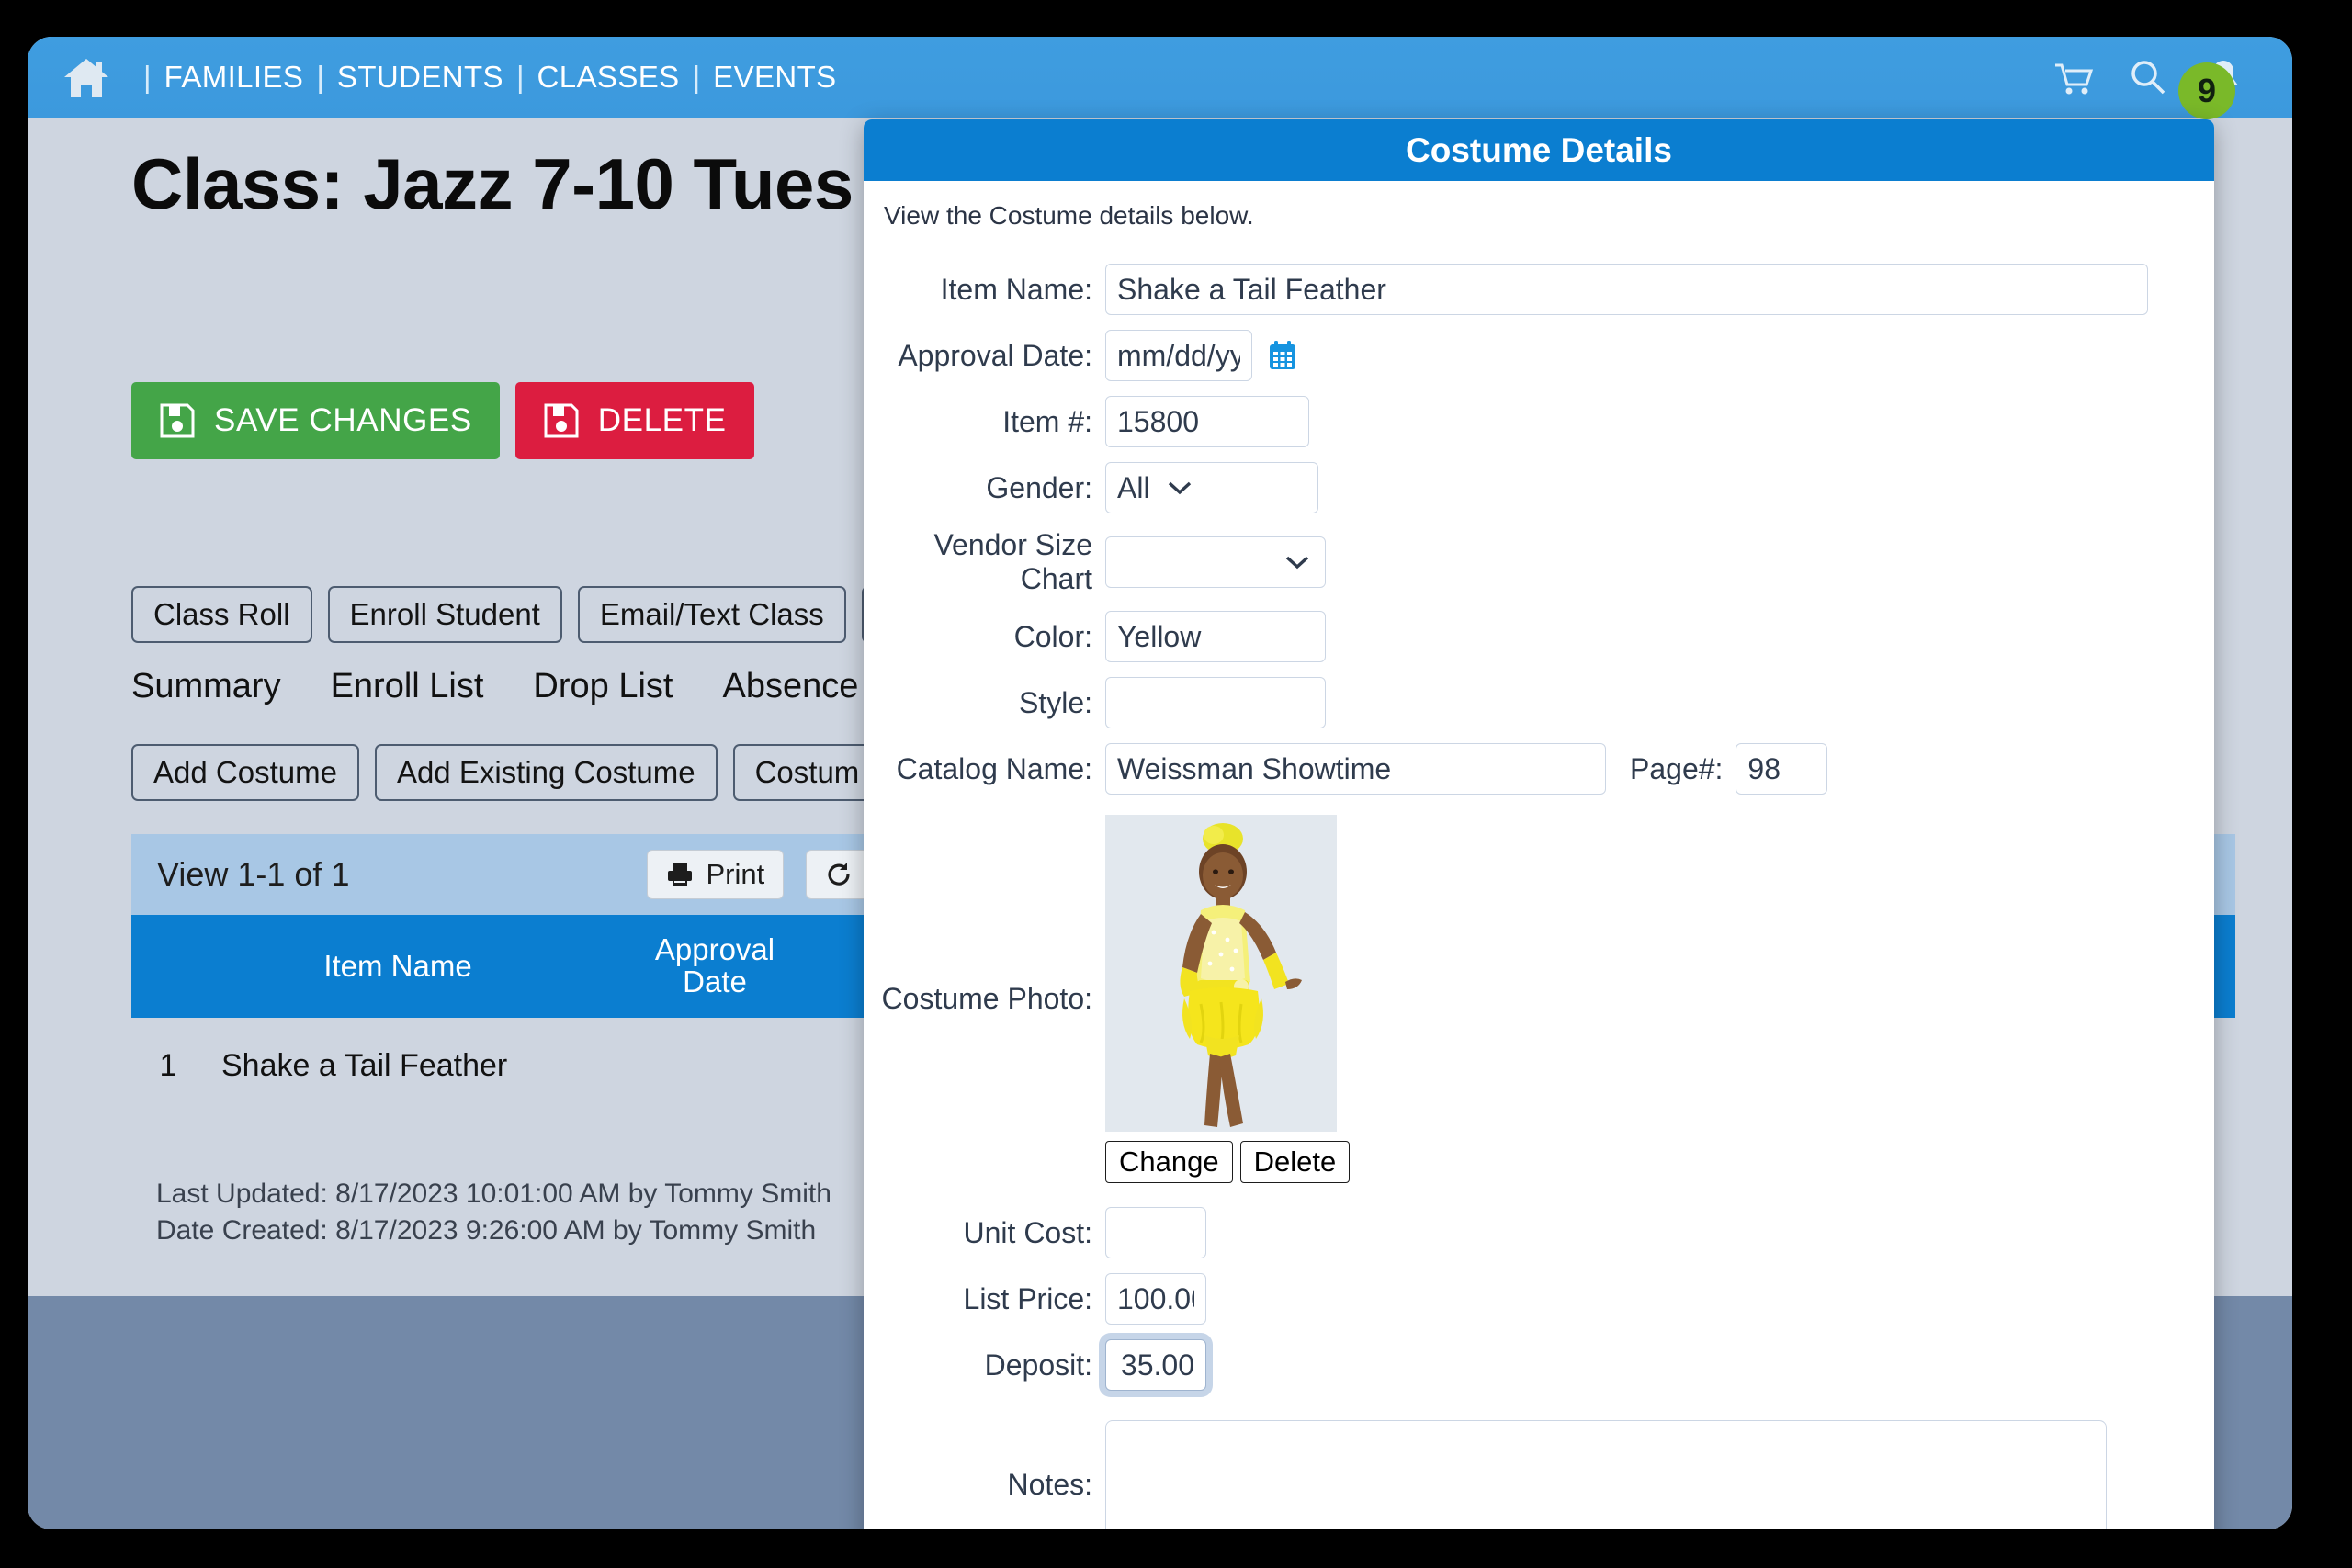 This screenshot has height=1568, width=2352. Describe the element at coordinates (715, 981) in the screenshot. I see `grid-header-date: Date` at that location.